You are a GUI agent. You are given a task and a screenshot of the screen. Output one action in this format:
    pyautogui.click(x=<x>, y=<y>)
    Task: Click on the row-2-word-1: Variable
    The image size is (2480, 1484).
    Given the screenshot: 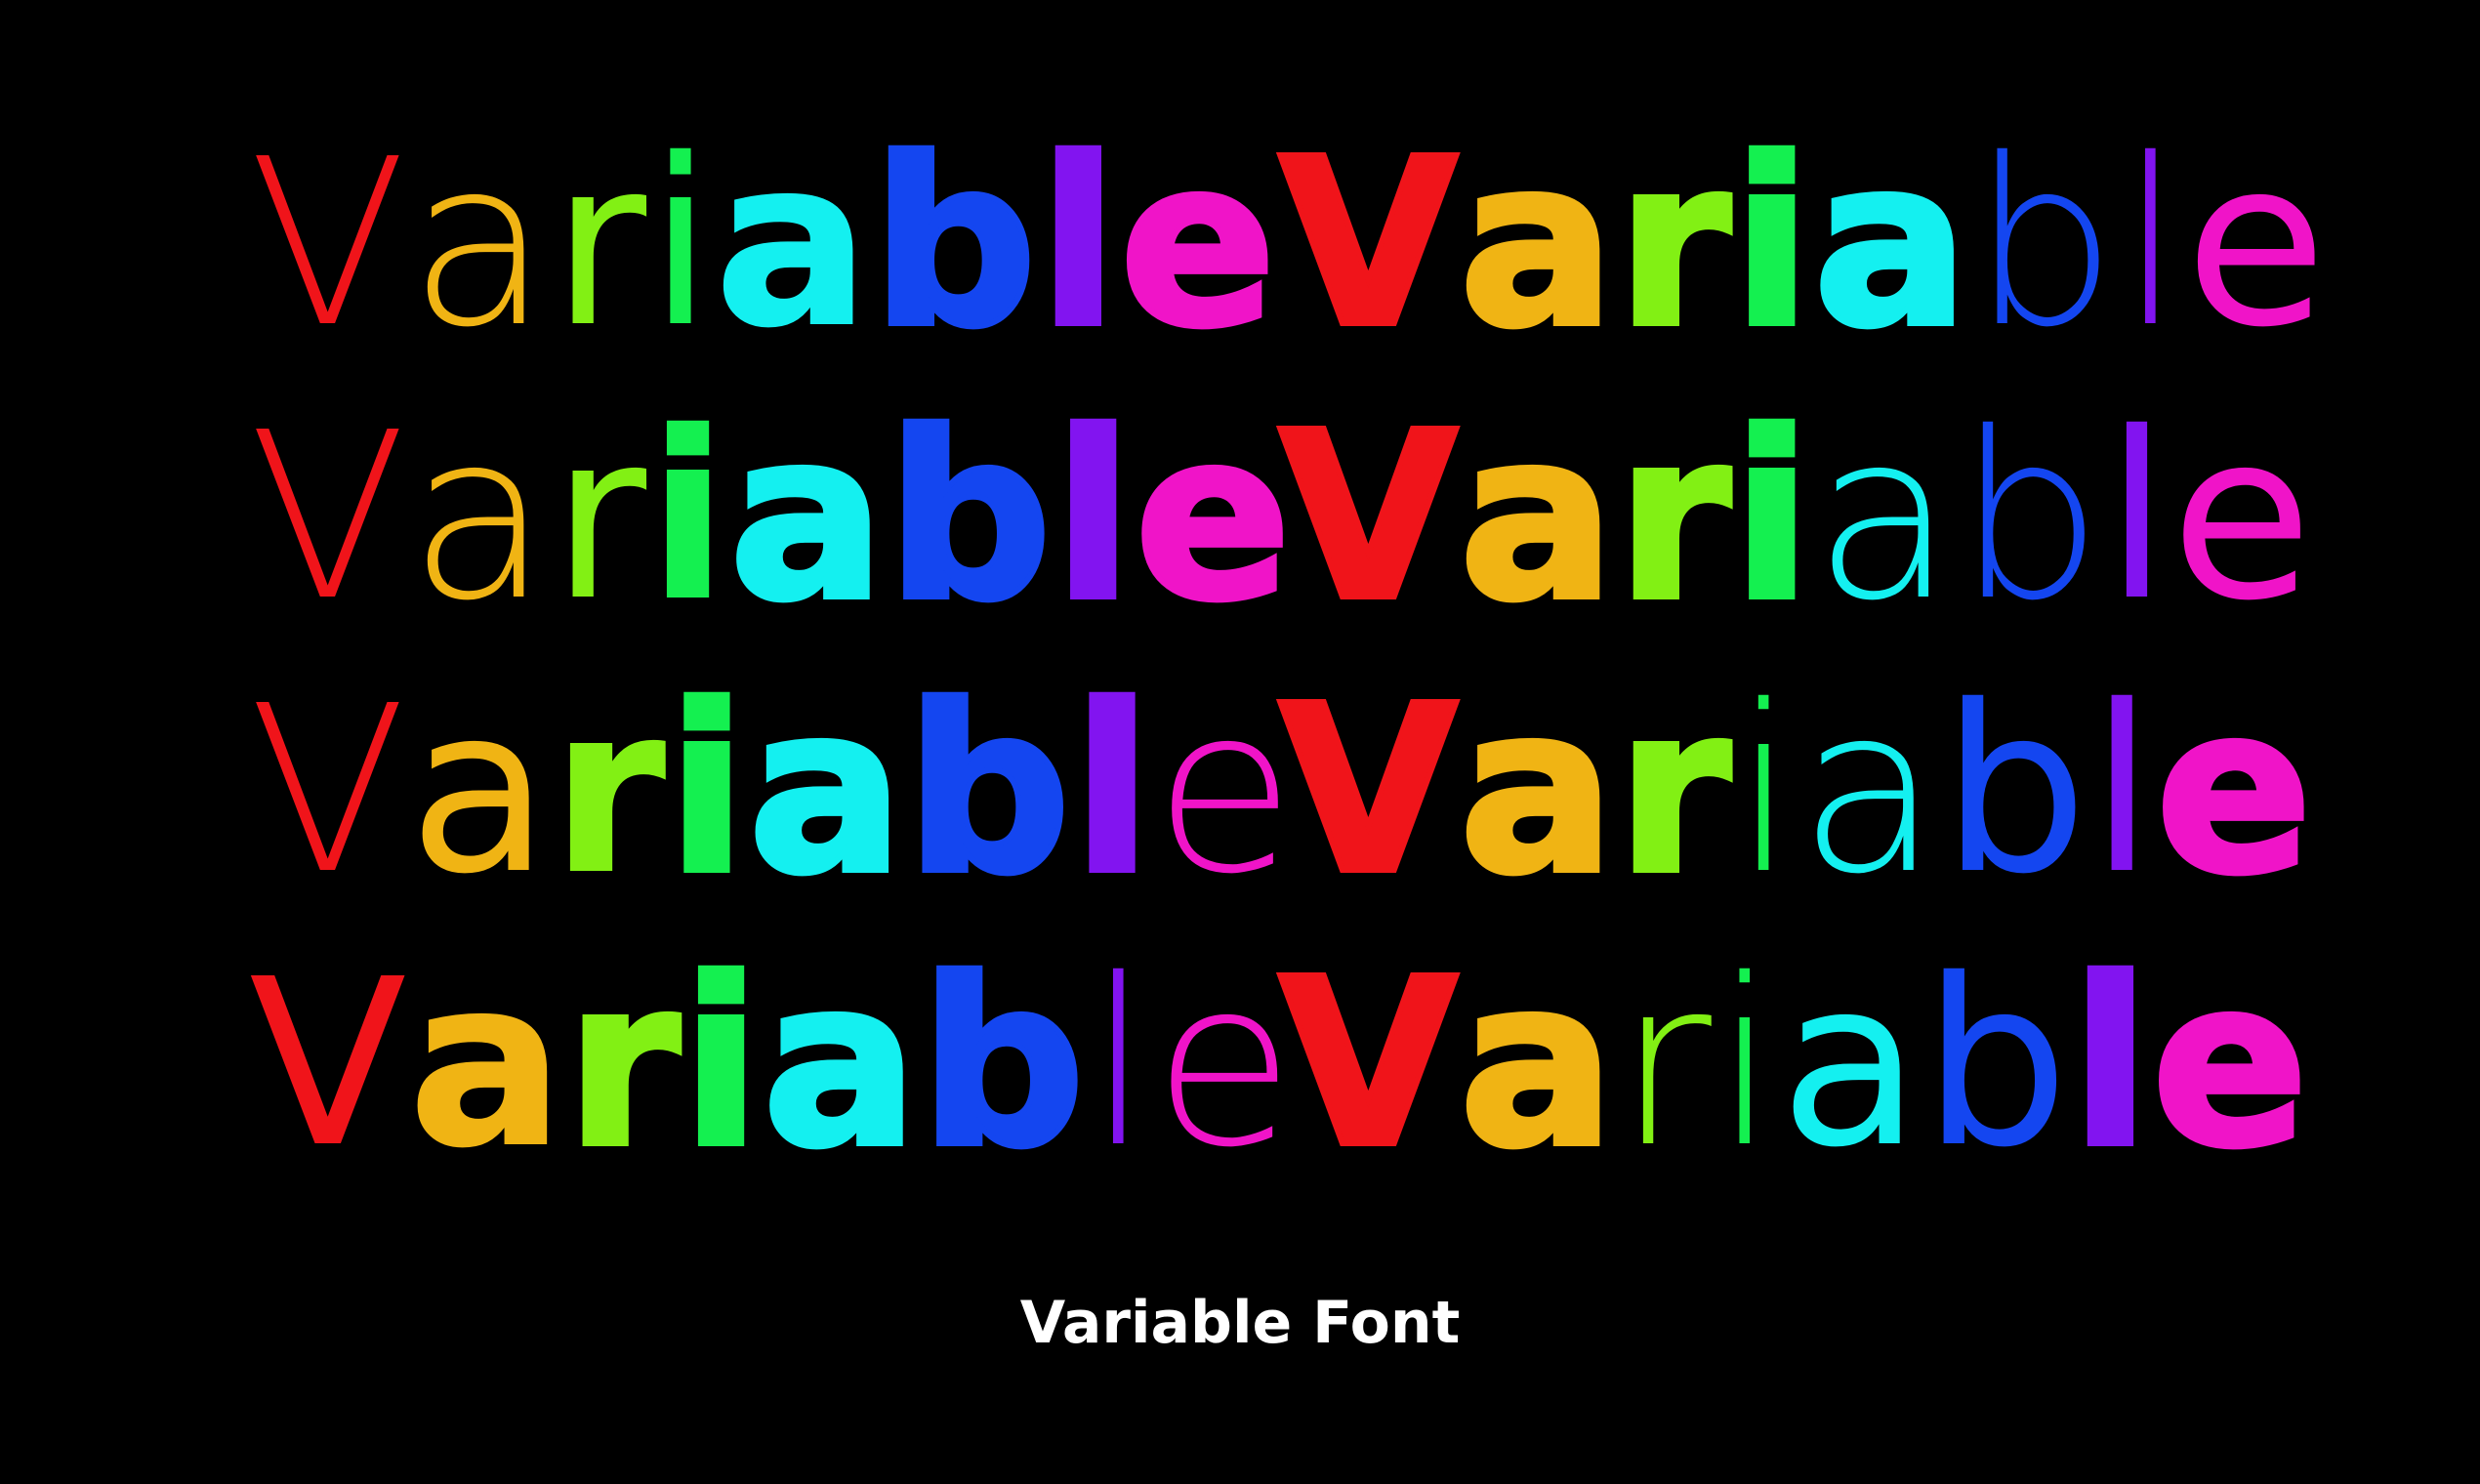 What is the action you would take?
    pyautogui.click(x=771, y=517)
    